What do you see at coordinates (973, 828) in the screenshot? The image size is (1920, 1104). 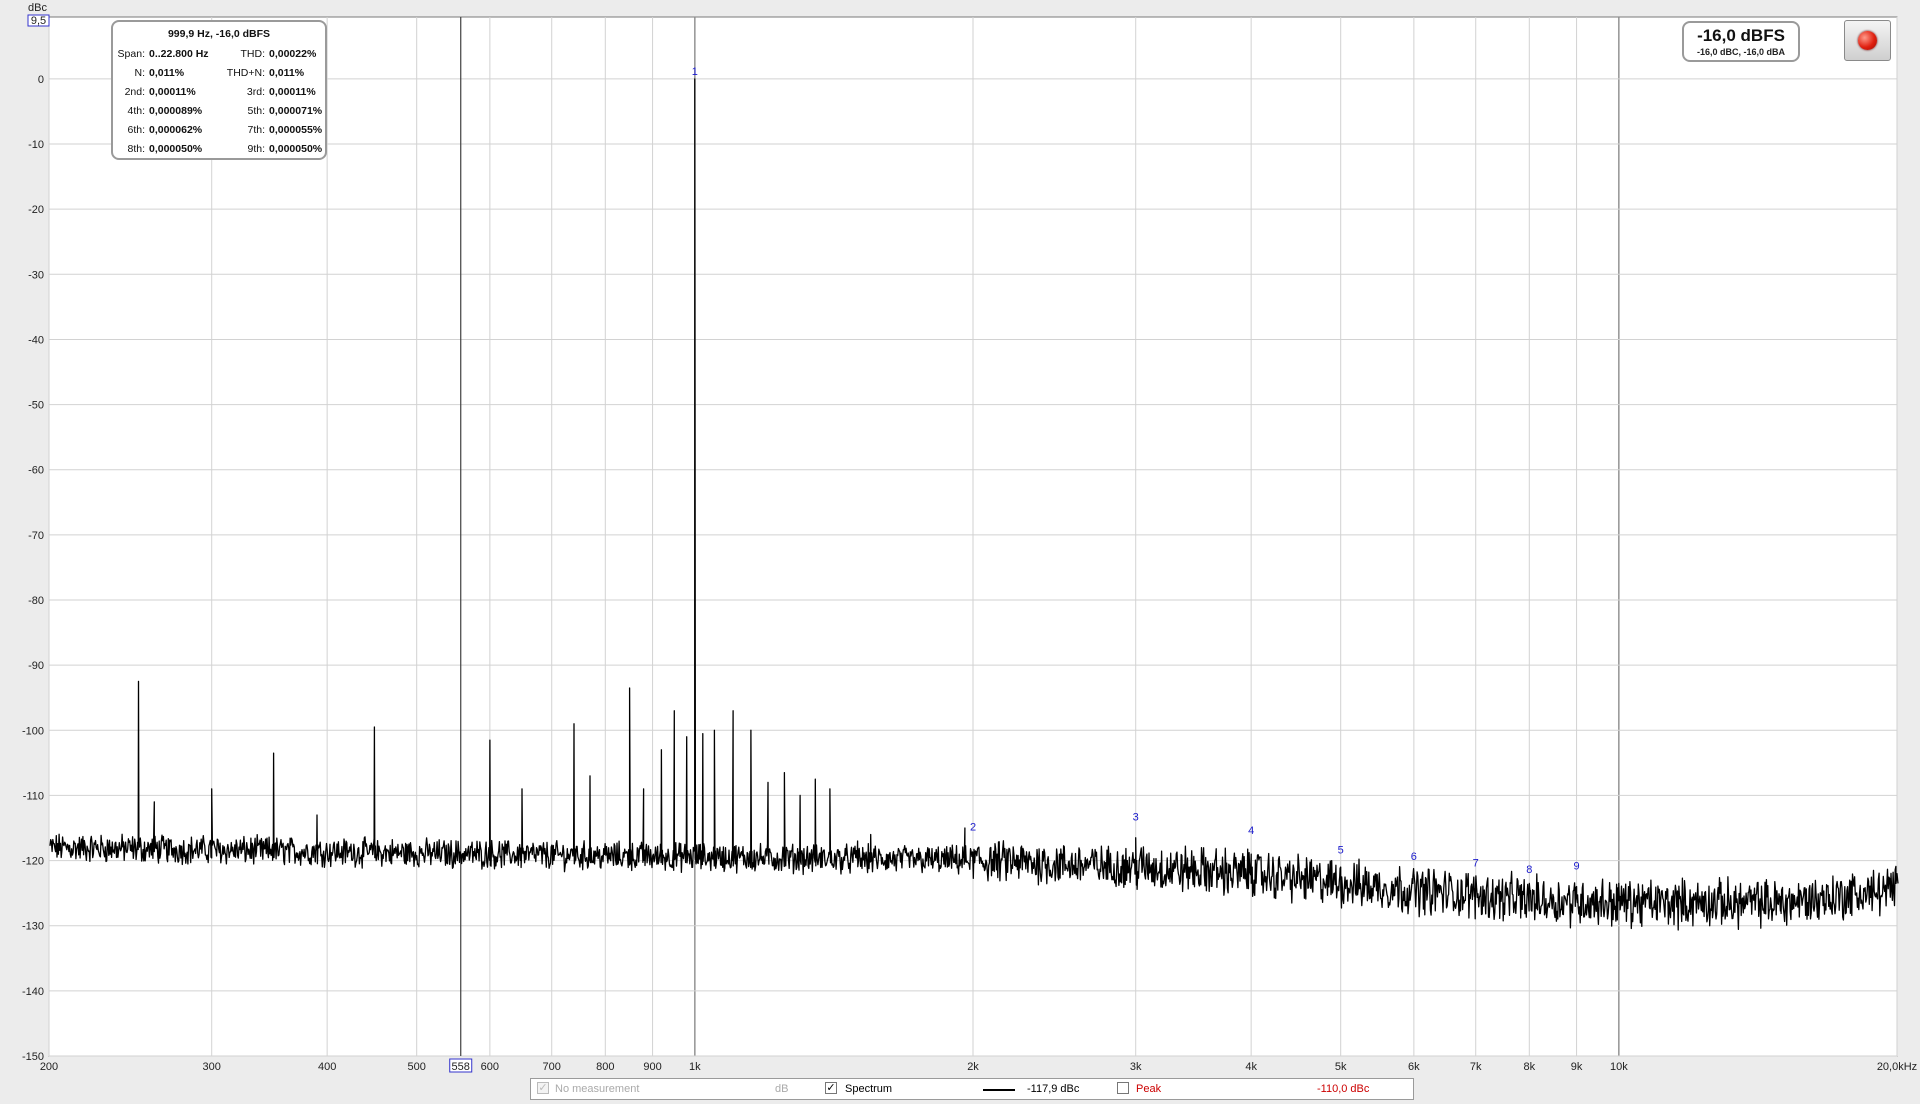 I see `harmonic-label: 2` at bounding box center [973, 828].